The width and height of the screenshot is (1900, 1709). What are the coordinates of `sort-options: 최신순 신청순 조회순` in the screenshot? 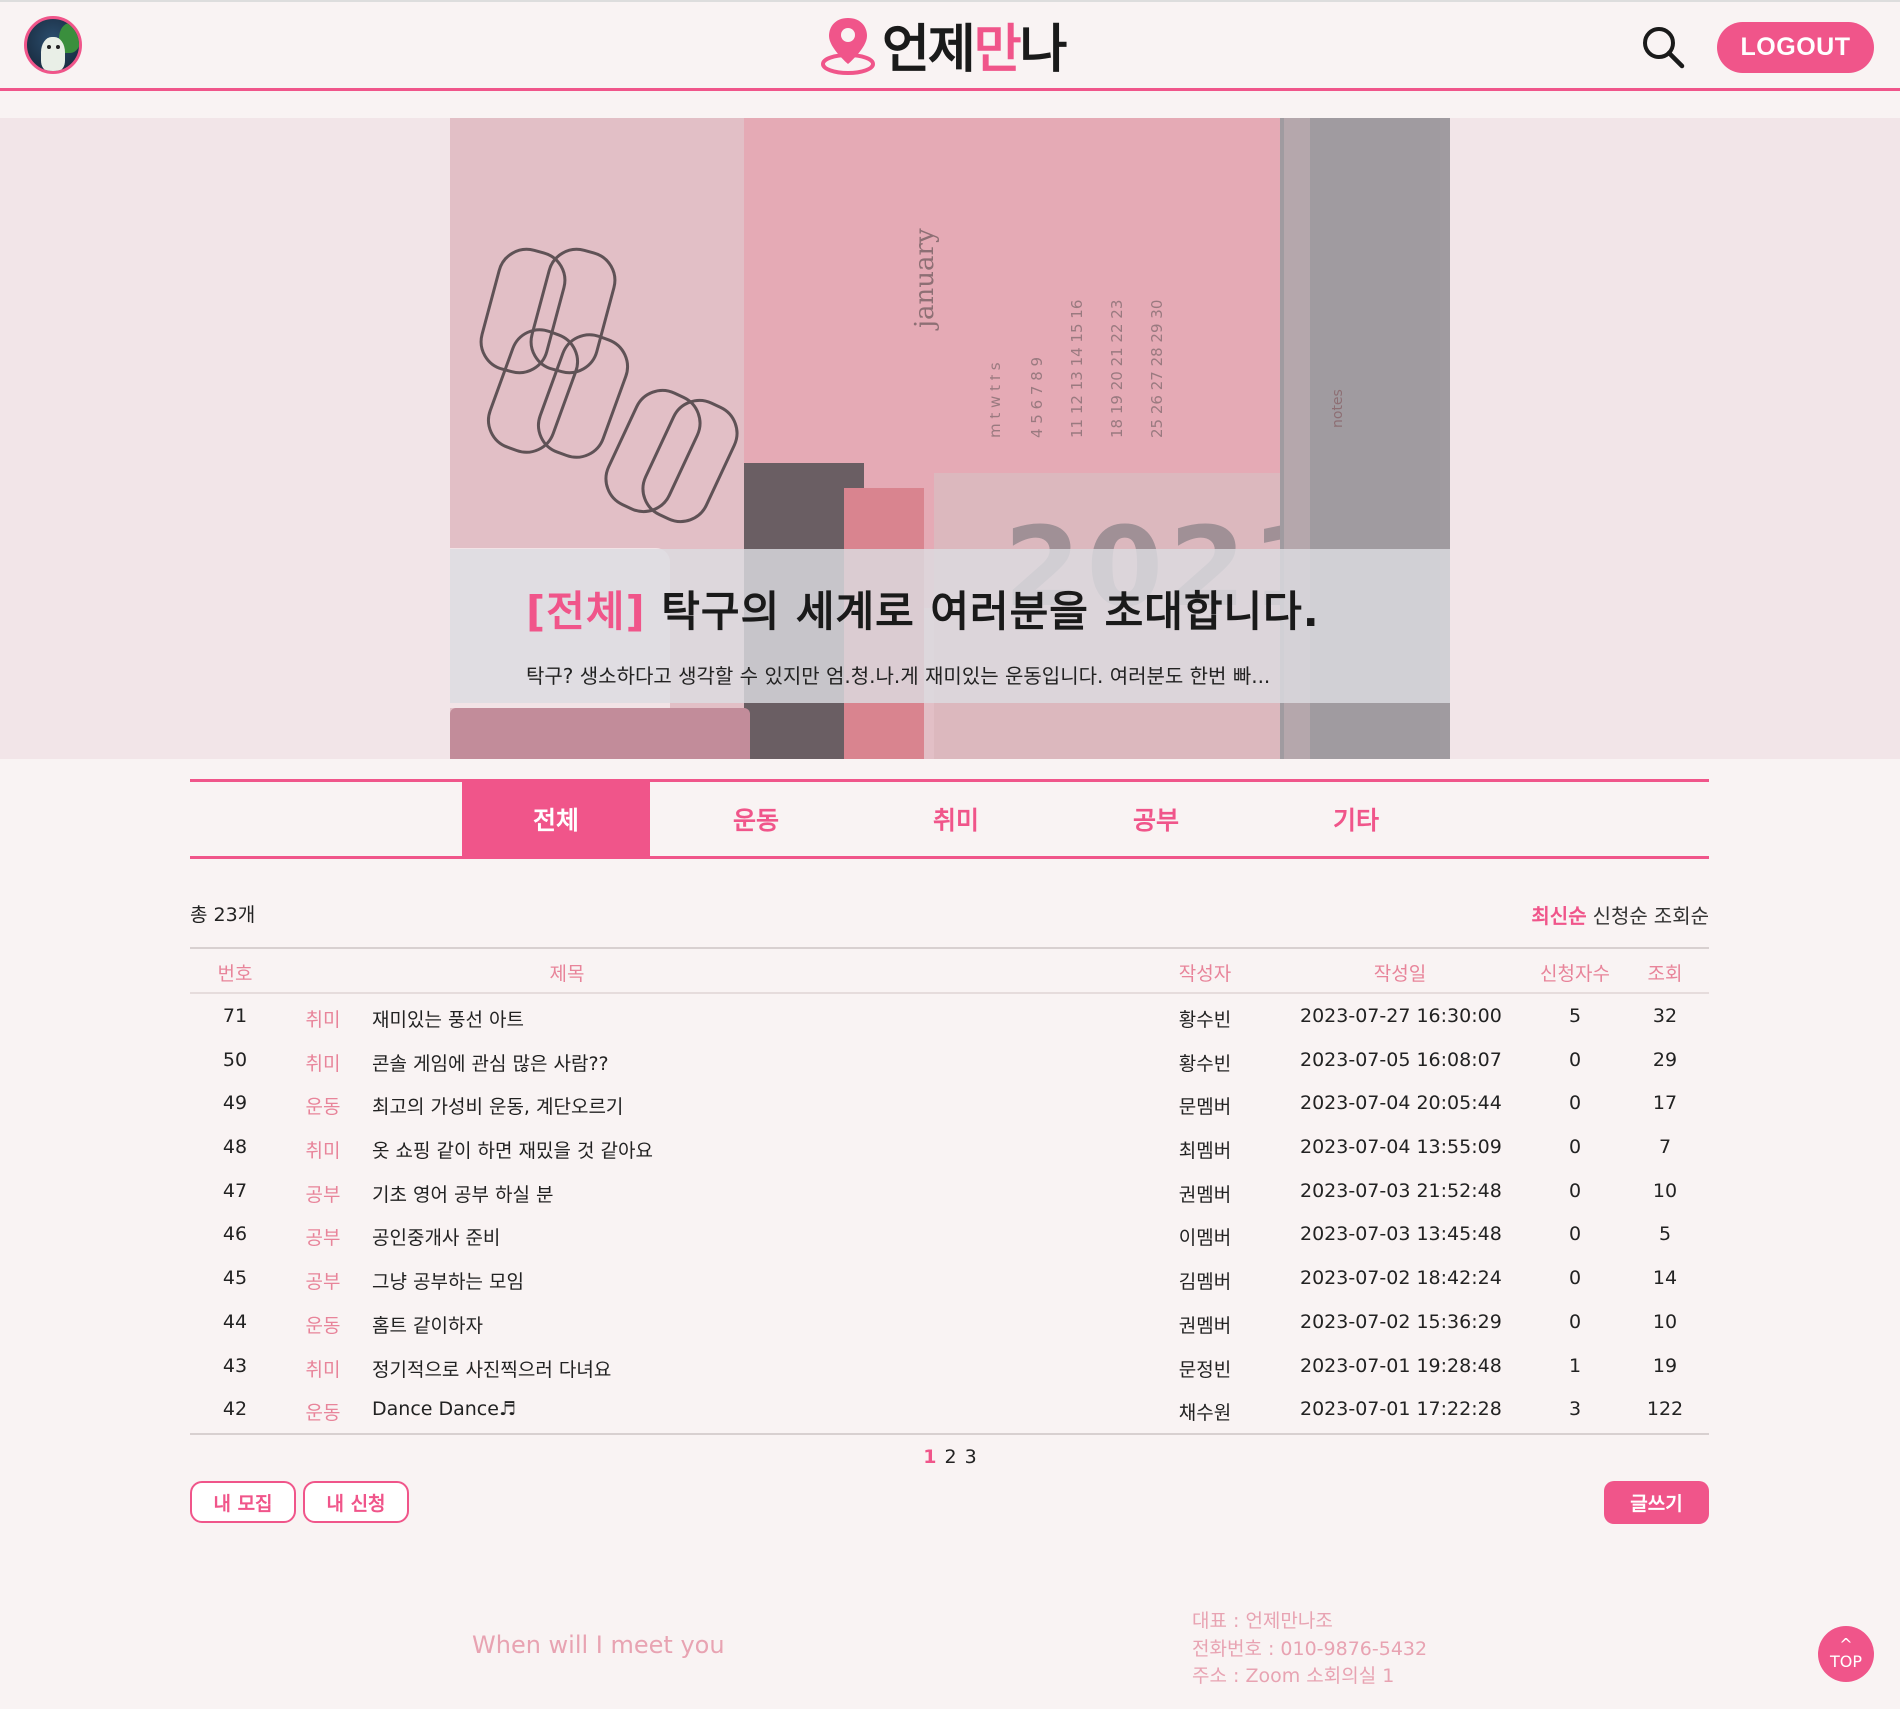 It's located at (1617, 914).